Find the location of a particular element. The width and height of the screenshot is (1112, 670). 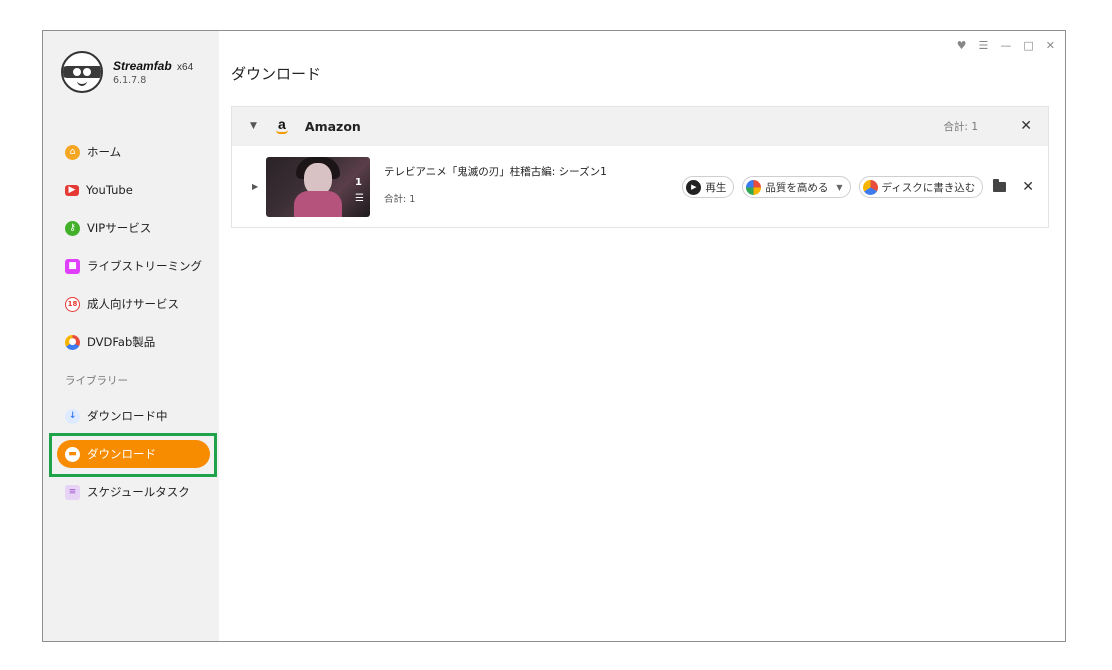

sidebar-item-label: ホーム is located at coordinates (104, 152).